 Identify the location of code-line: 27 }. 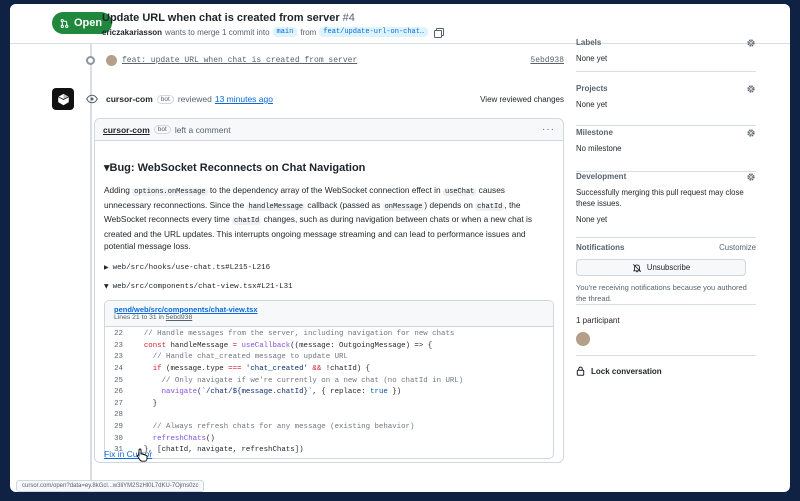
(329, 404).